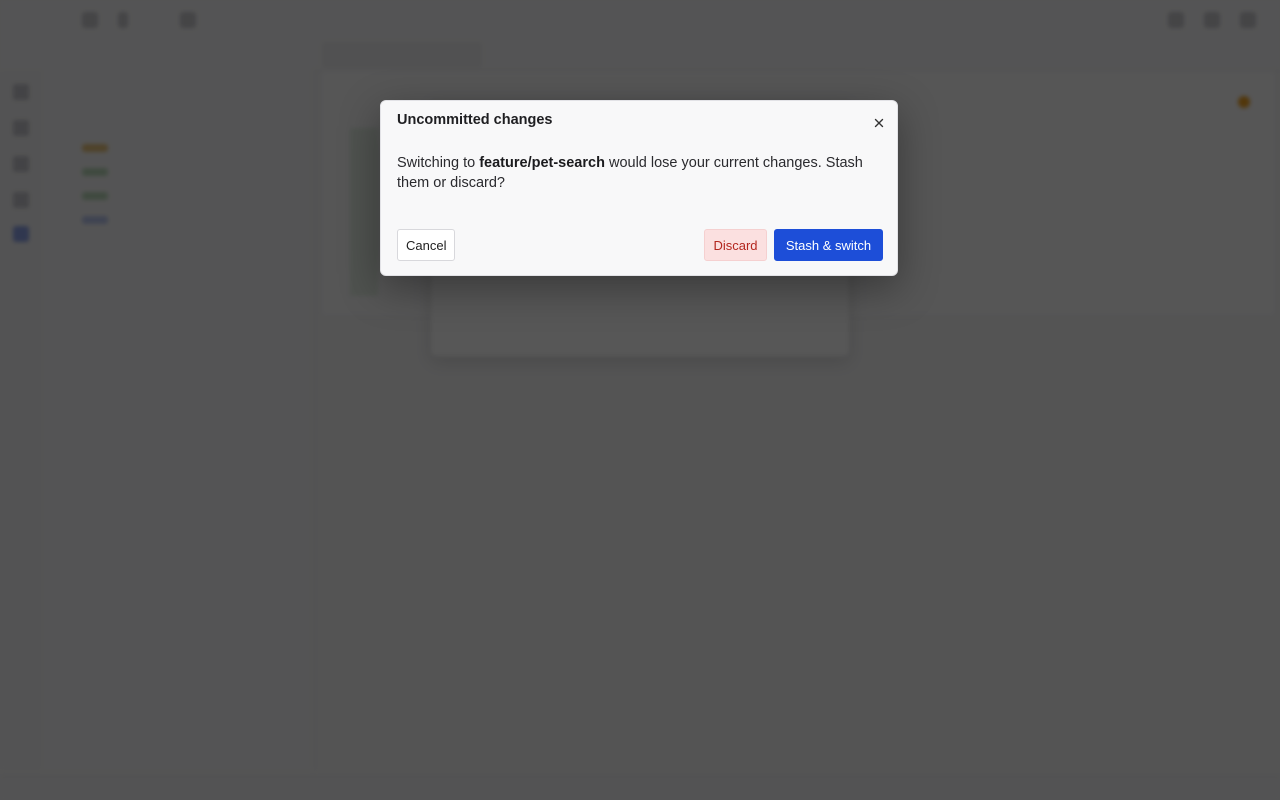  Describe the element at coordinates (828, 245) in the screenshot. I see `stash-and-switch-button: Stash & switch` at that location.